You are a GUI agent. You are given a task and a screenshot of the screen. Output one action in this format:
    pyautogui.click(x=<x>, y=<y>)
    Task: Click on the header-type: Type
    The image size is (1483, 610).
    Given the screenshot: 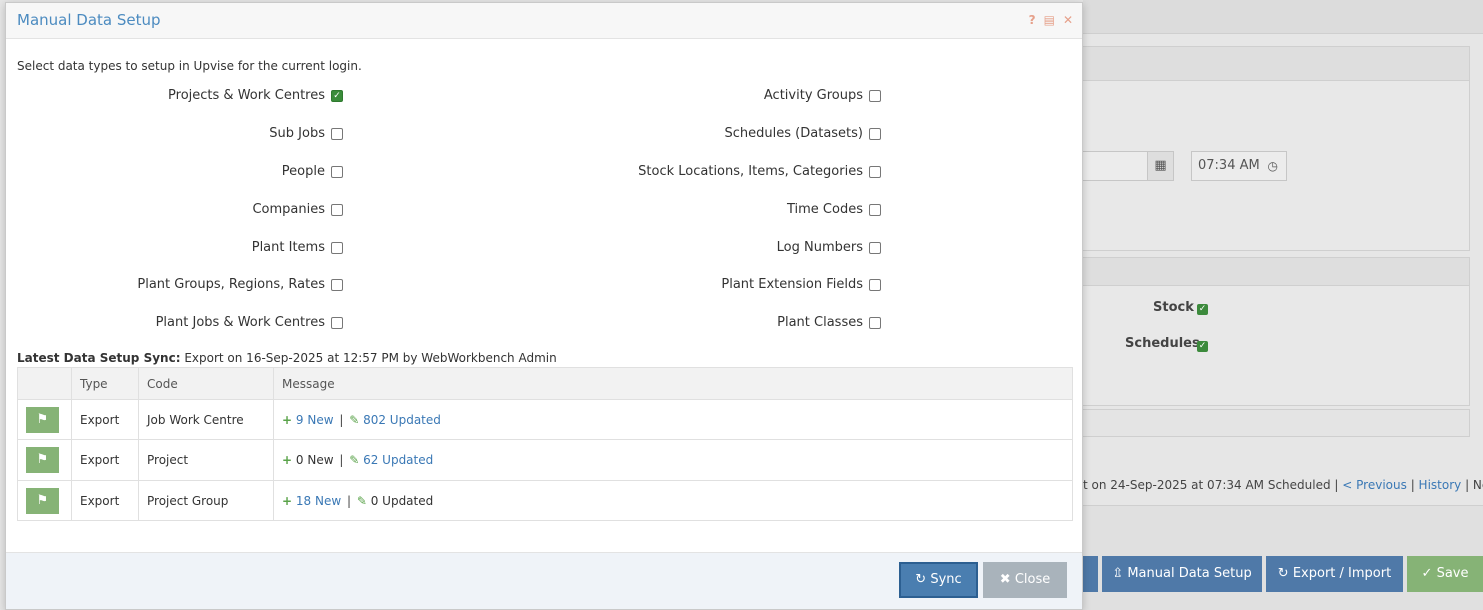 What is the action you would take?
    pyautogui.click(x=105, y=383)
    